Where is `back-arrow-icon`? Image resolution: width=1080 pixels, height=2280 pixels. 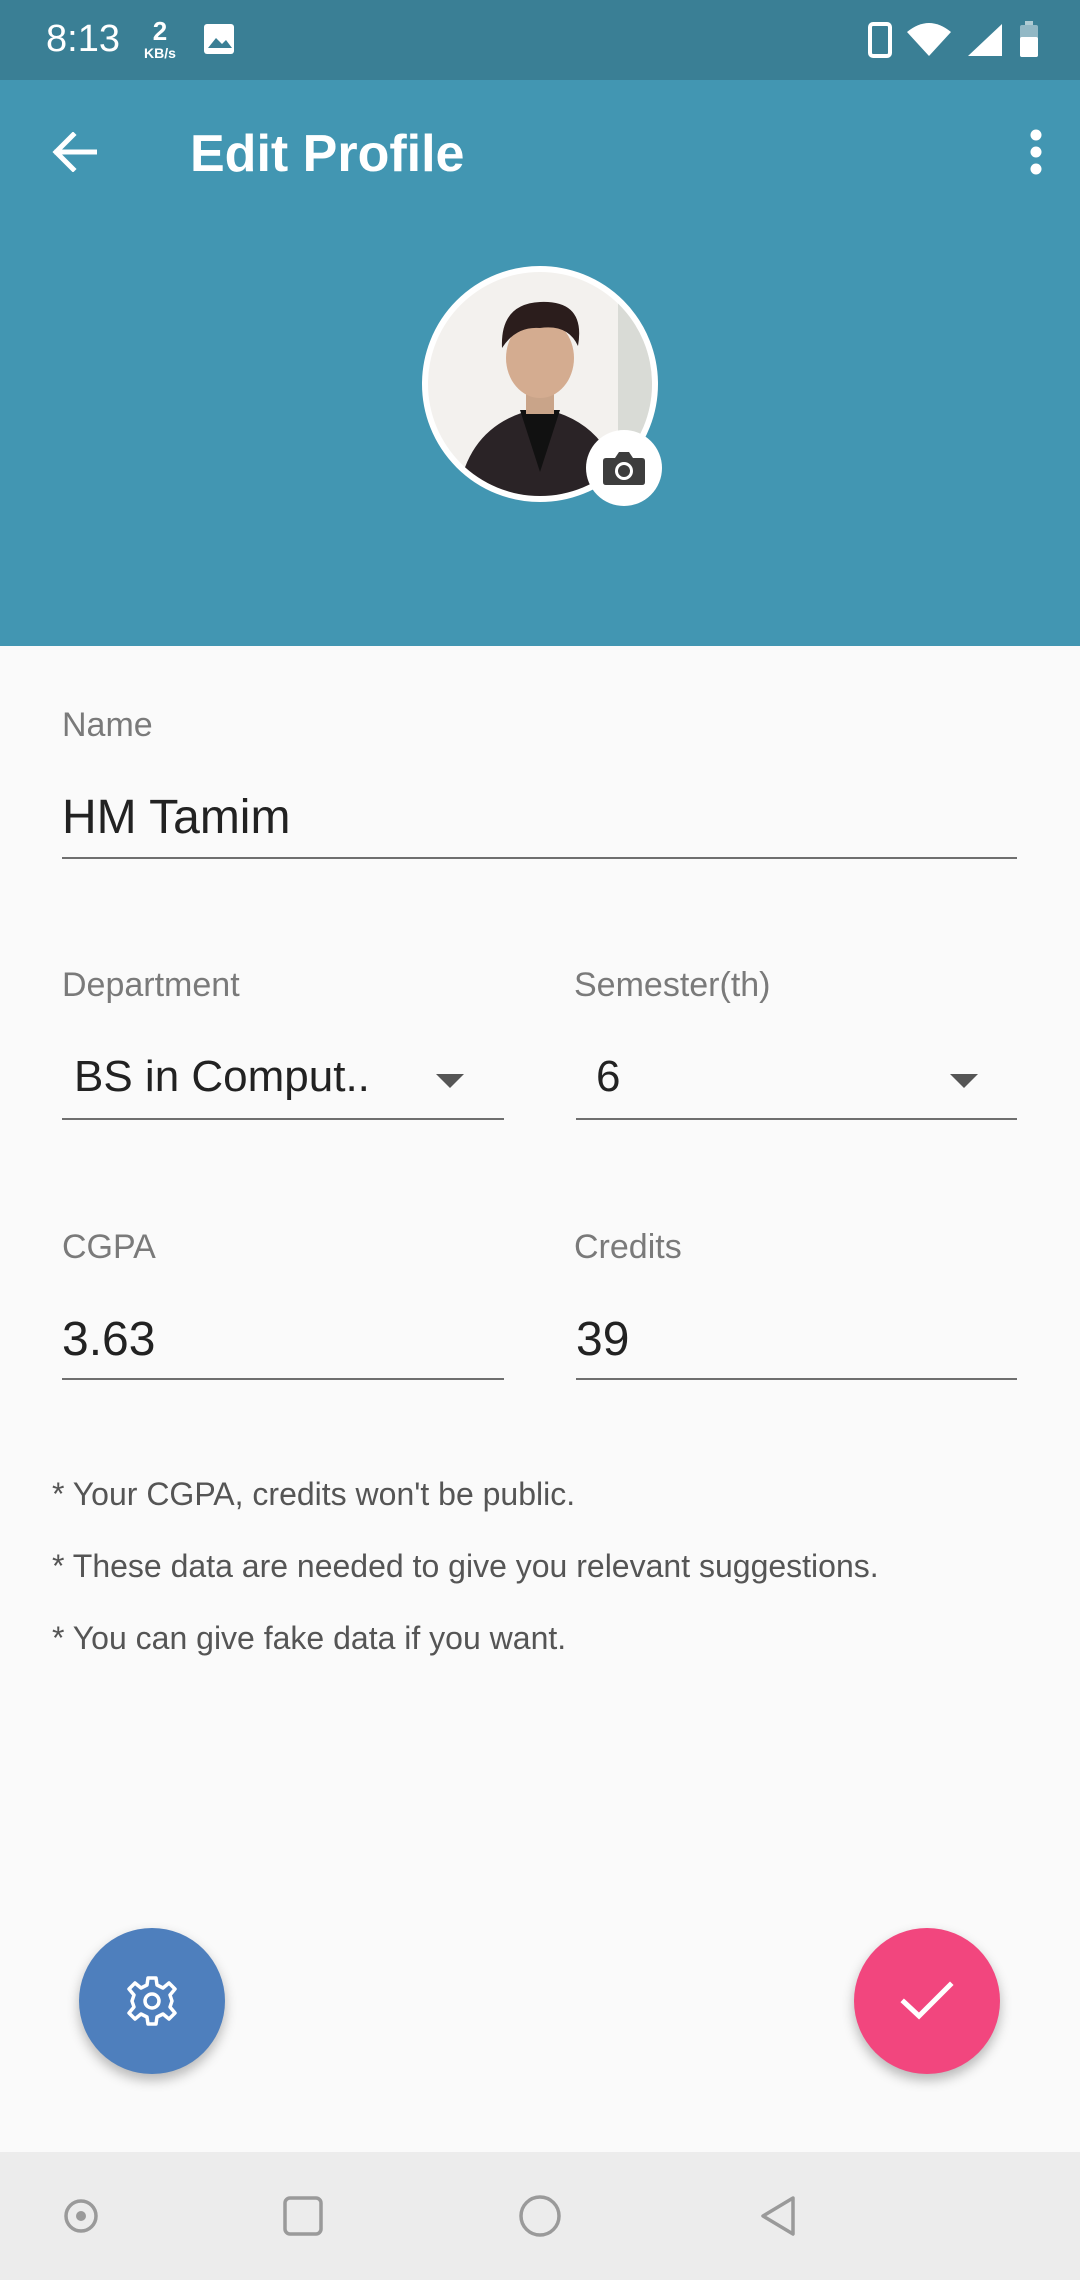
back-arrow-icon is located at coordinates (74, 152).